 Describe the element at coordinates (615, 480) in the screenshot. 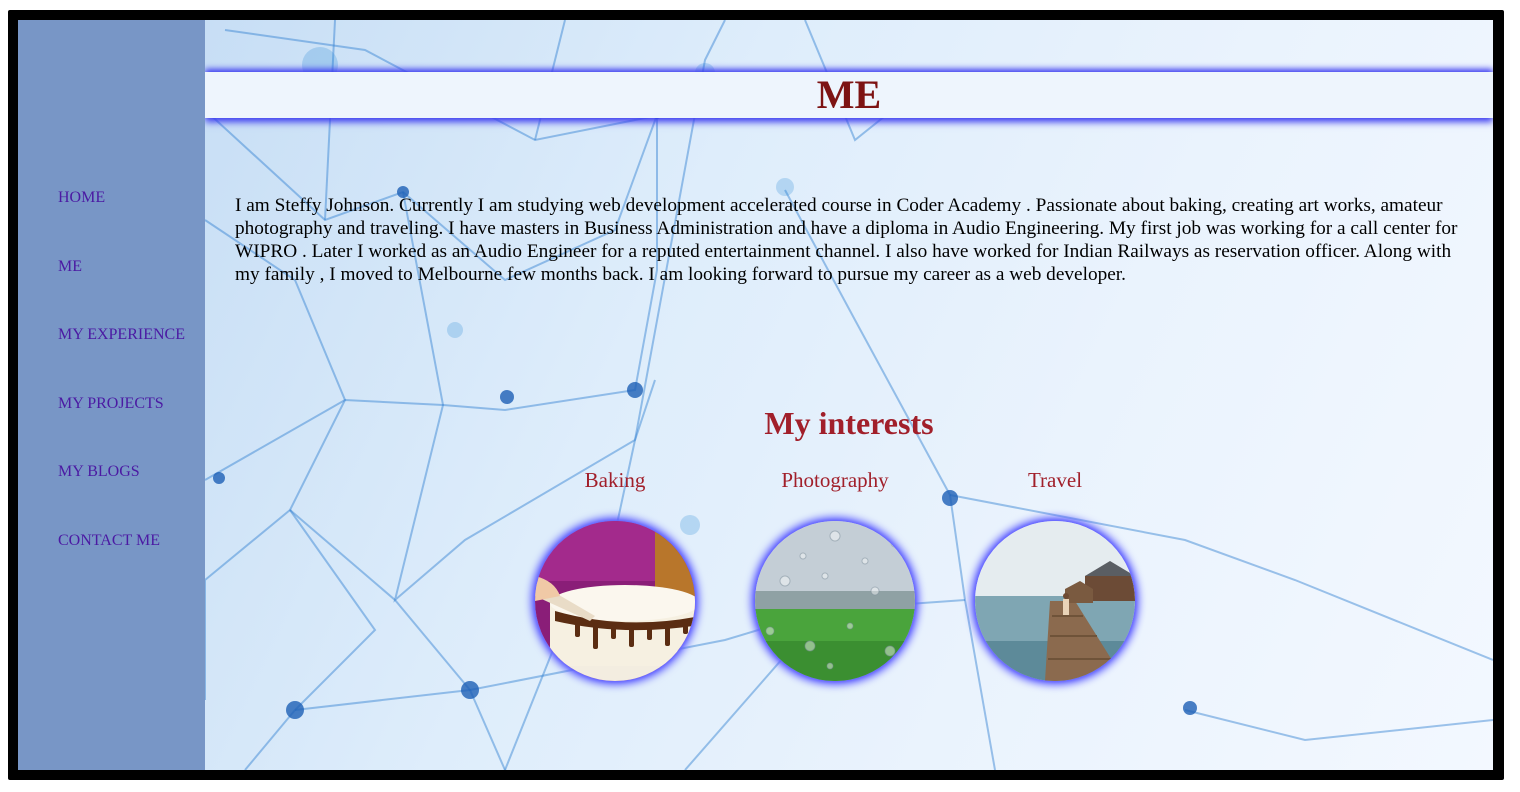

I see `interest-label-baking: Baking` at that location.